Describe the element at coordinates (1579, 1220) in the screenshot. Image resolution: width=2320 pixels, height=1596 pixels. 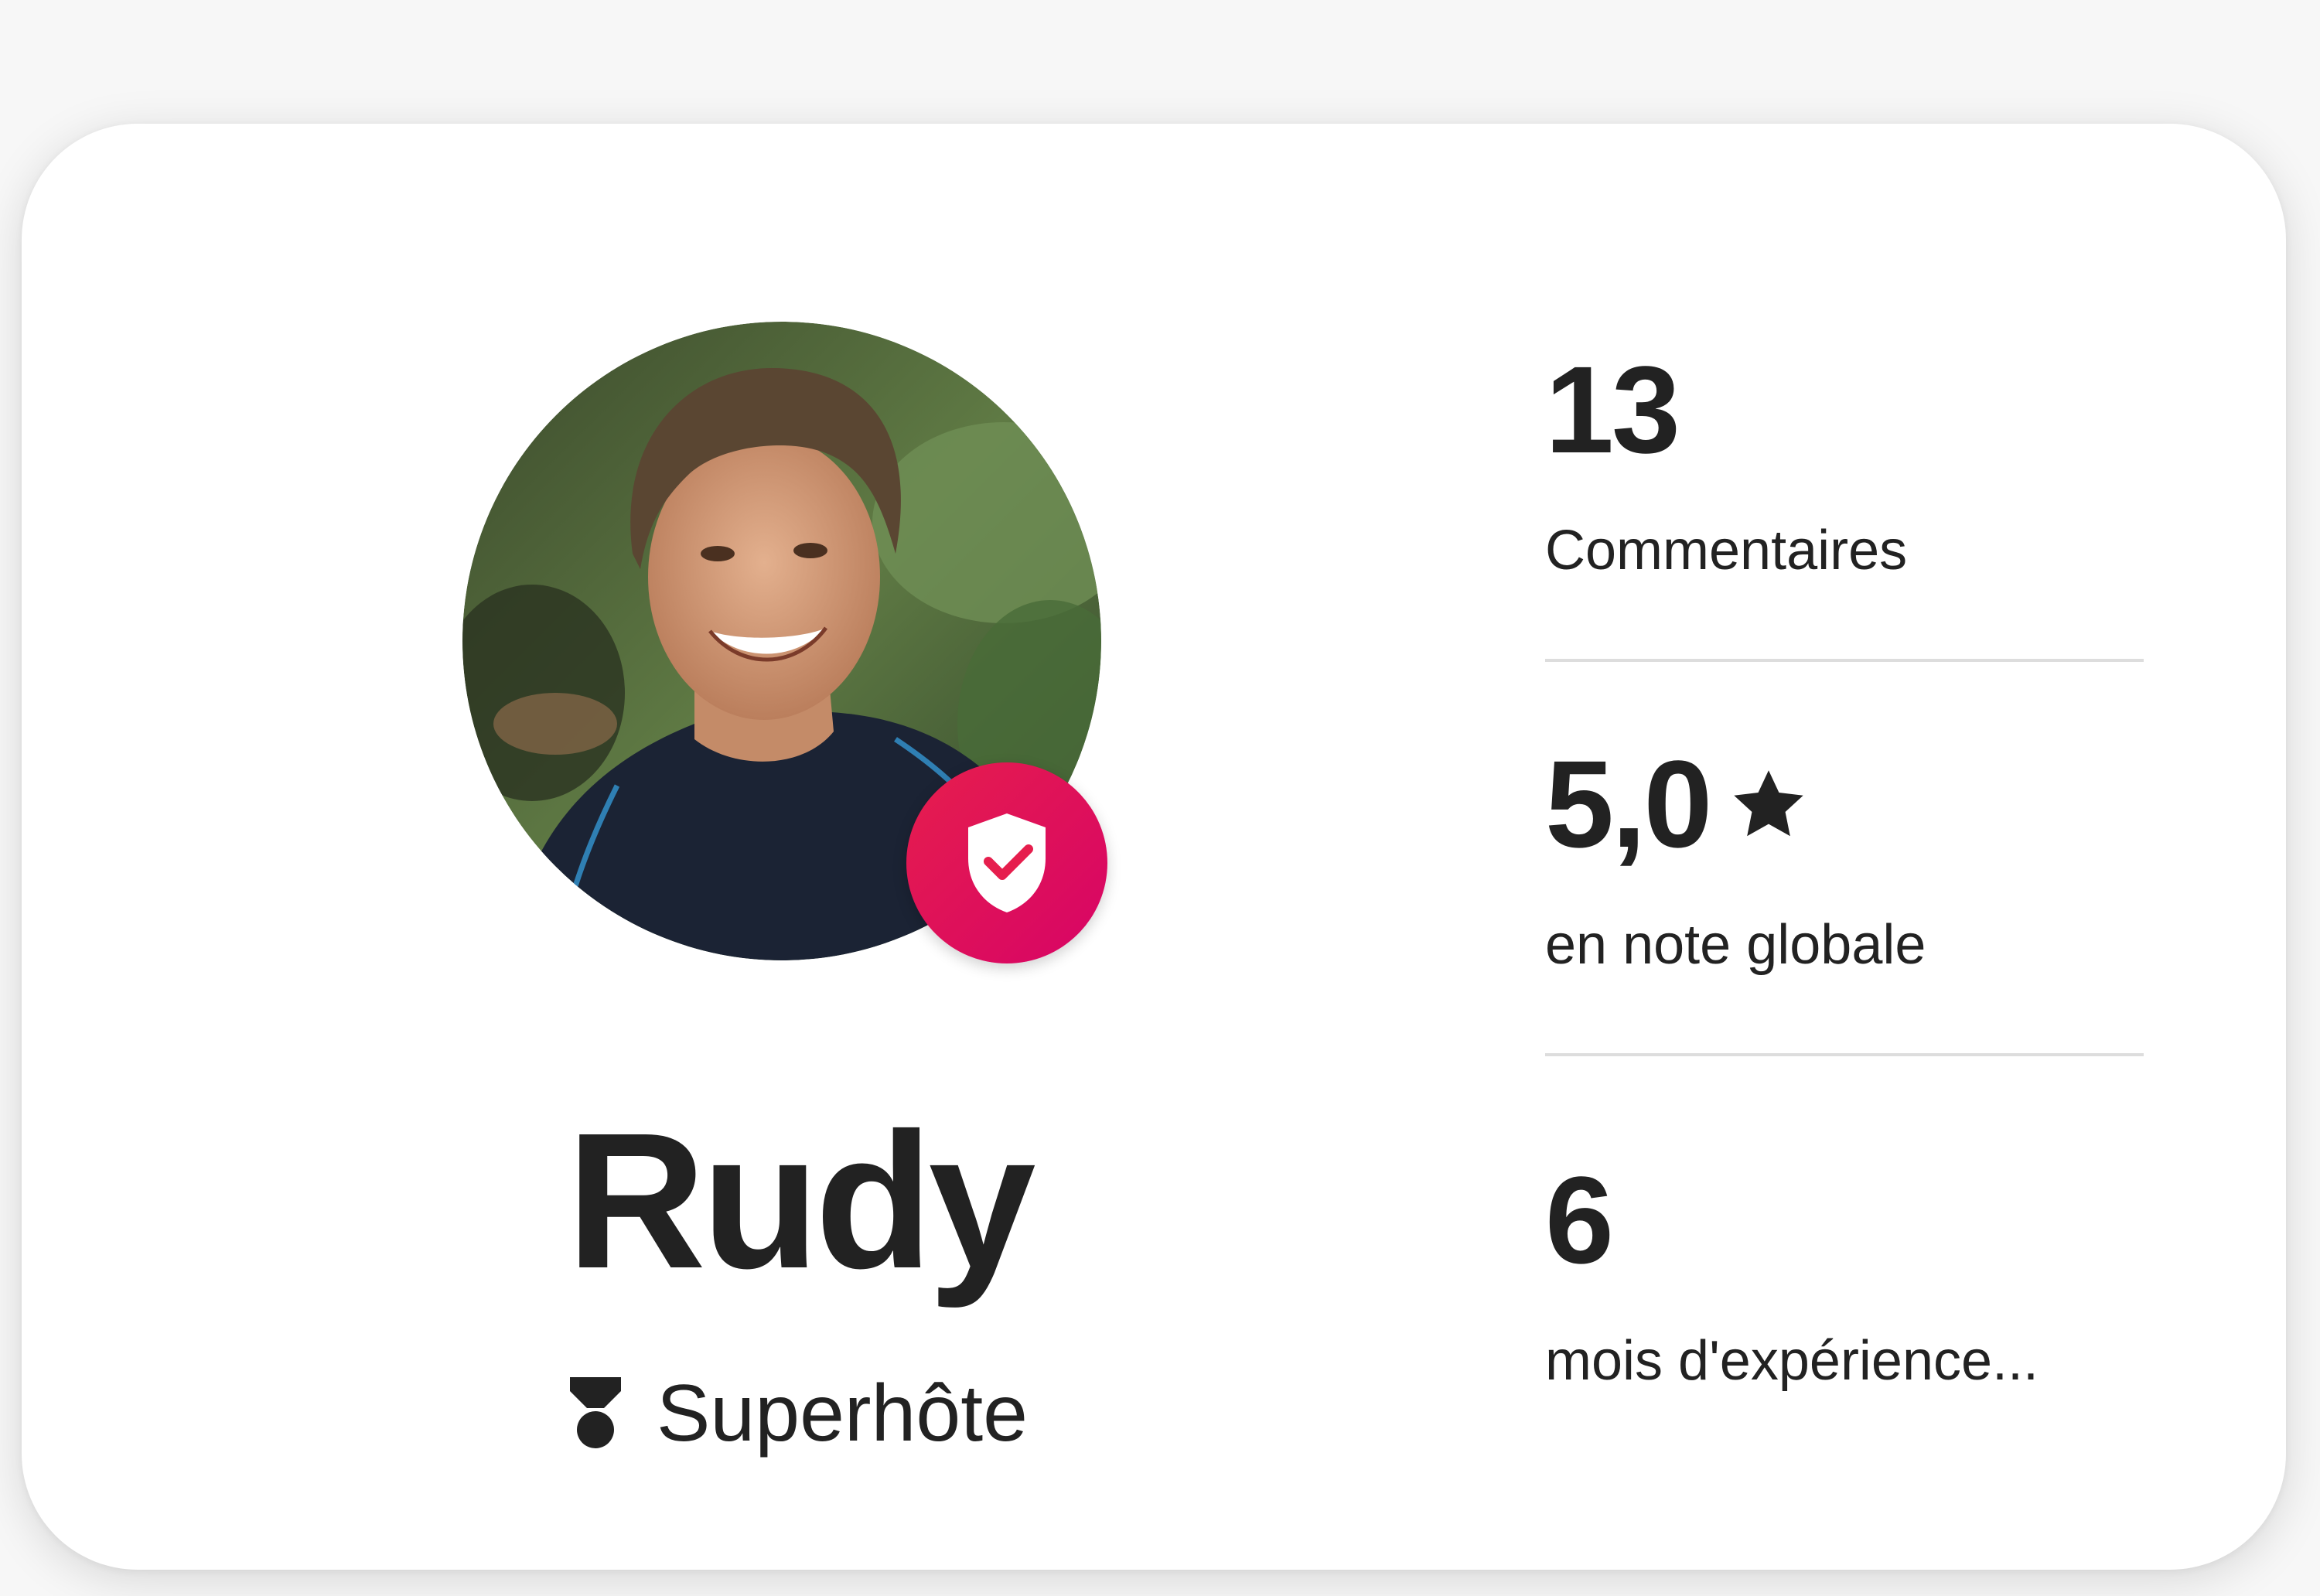
I see `stat-value: 6` at that location.